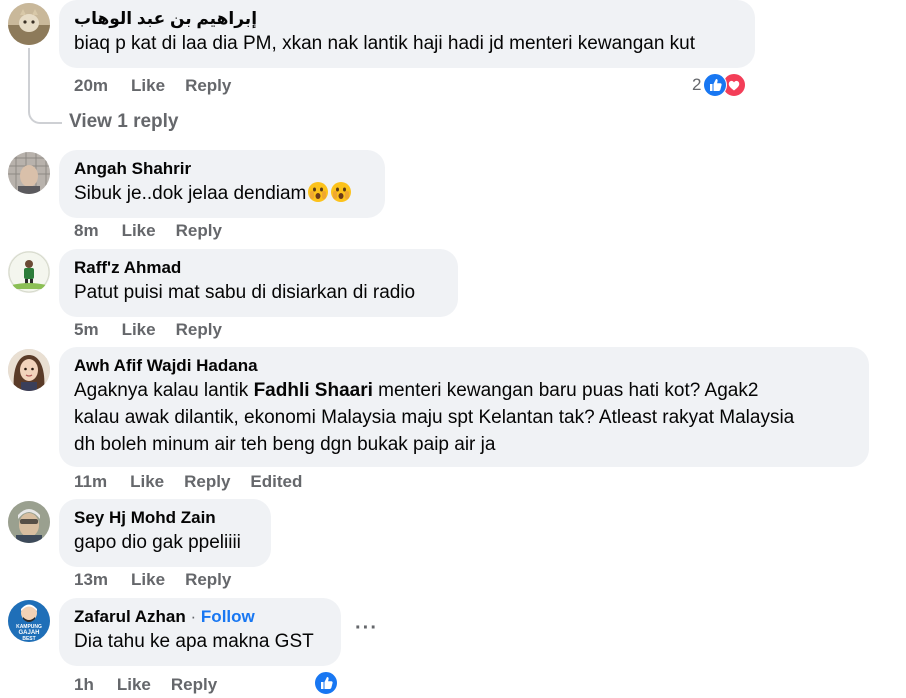  I want to click on reaction-summary: 2, so click(719, 85).